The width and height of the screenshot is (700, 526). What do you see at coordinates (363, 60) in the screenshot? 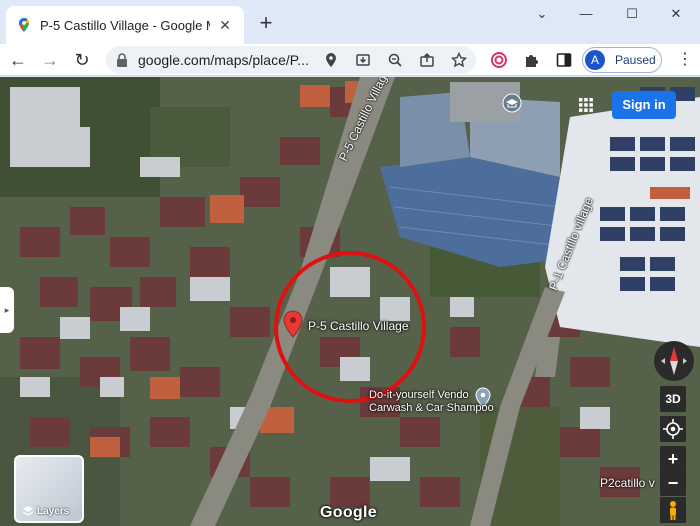
I see `install-icon` at bounding box center [363, 60].